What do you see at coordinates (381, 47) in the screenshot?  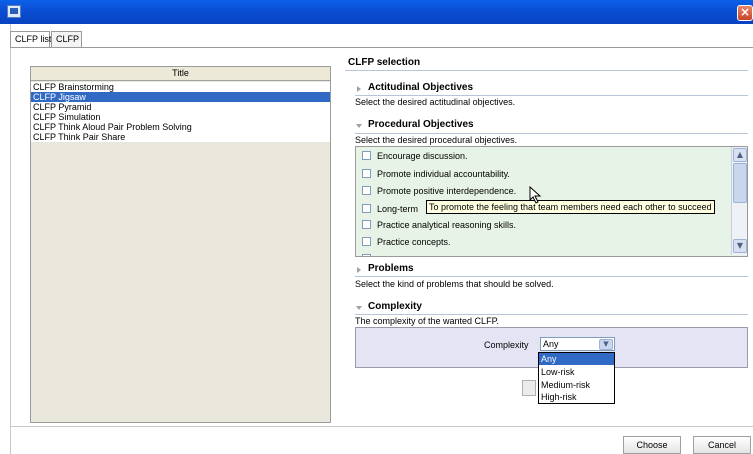 I see `tab-divider` at bounding box center [381, 47].